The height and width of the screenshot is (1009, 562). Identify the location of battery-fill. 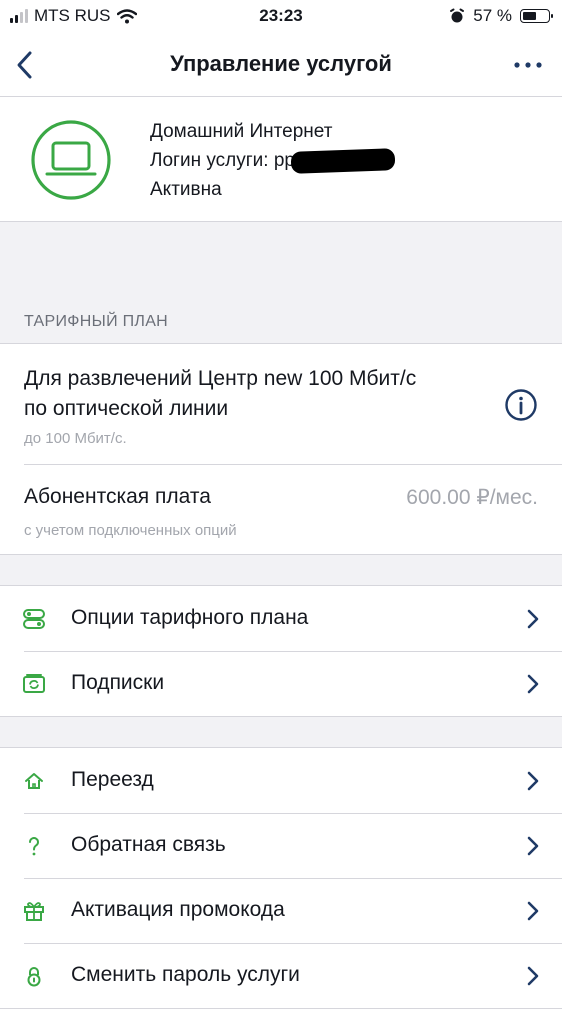
(530, 16).